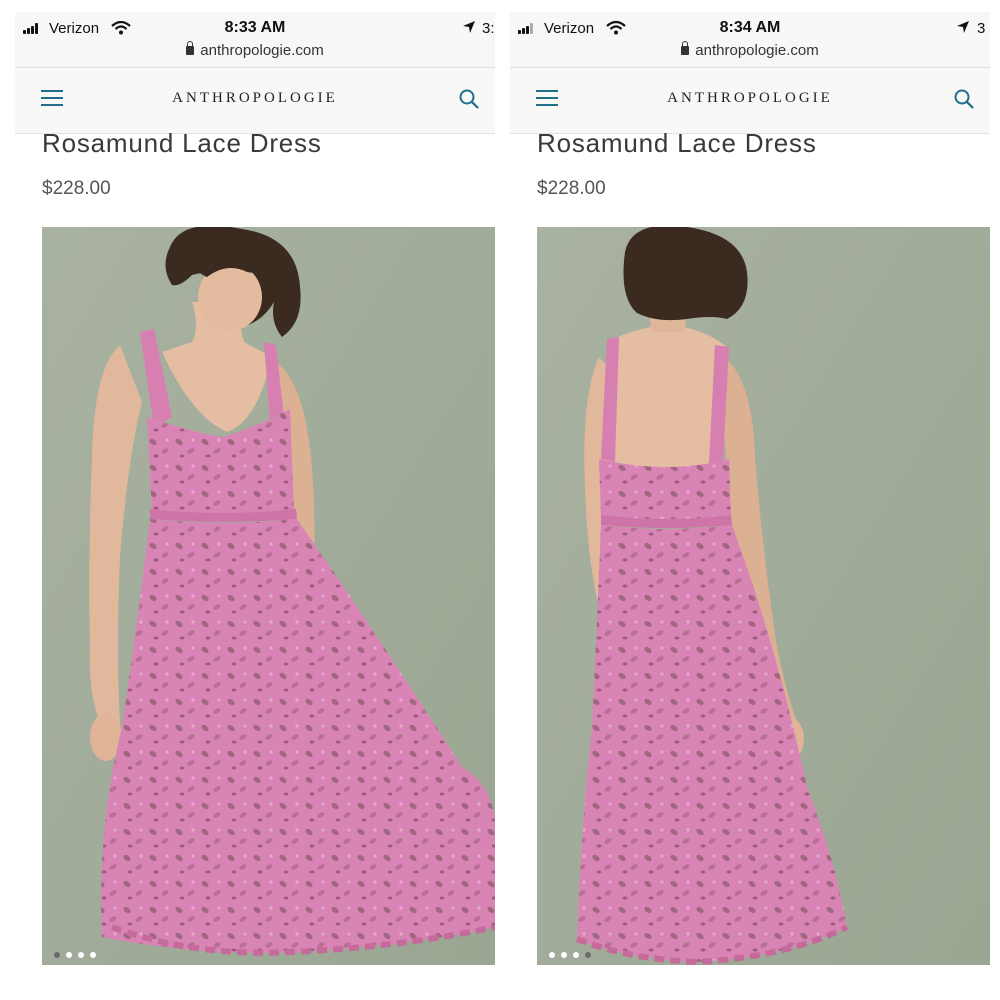  I want to click on battery-percent: 3, so click(981, 28).